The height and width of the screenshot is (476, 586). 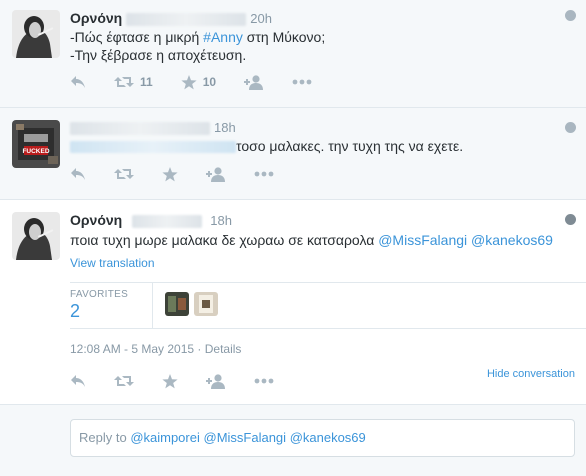 What do you see at coordinates (155, 349) in the screenshot?
I see `tweet-timestamp-details: 12:08 AM - 5 May 2015 · Details` at bounding box center [155, 349].